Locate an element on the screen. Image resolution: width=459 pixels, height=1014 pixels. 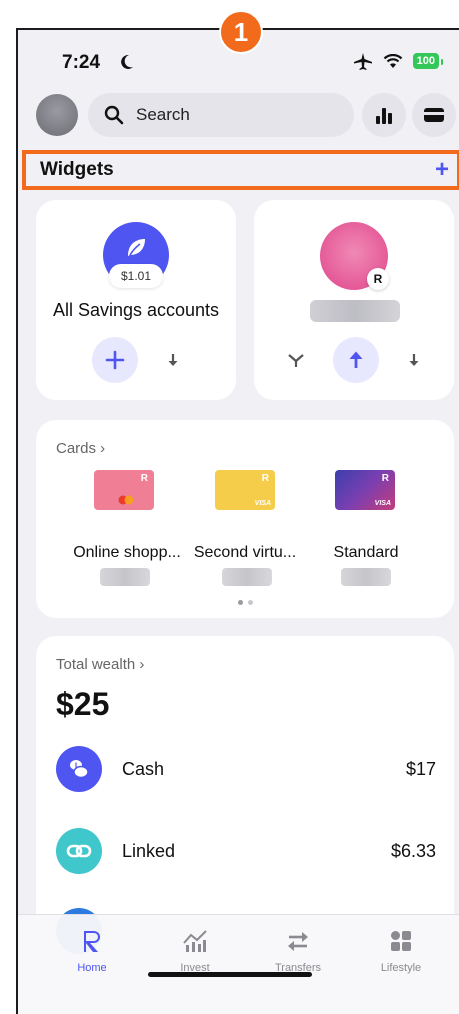
contact-actions is located at coordinates (354, 360).